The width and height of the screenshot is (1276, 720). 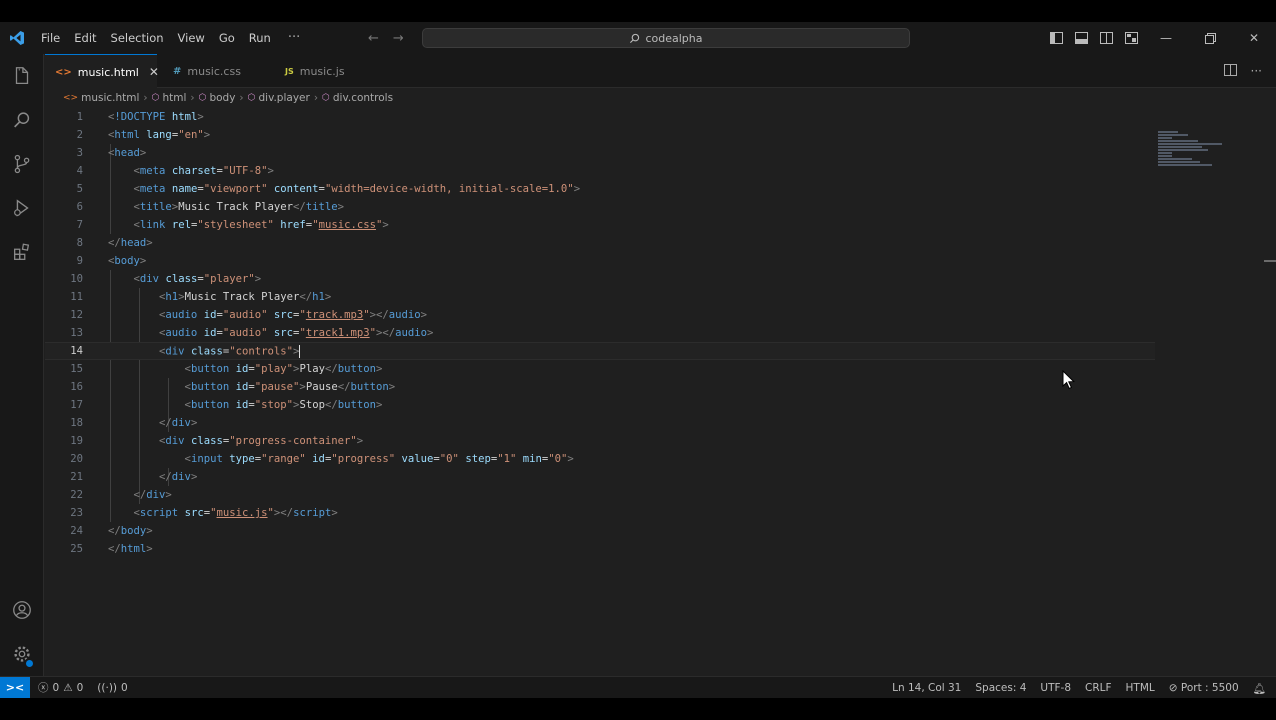 I want to click on ports-count: 0, so click(x=124, y=687).